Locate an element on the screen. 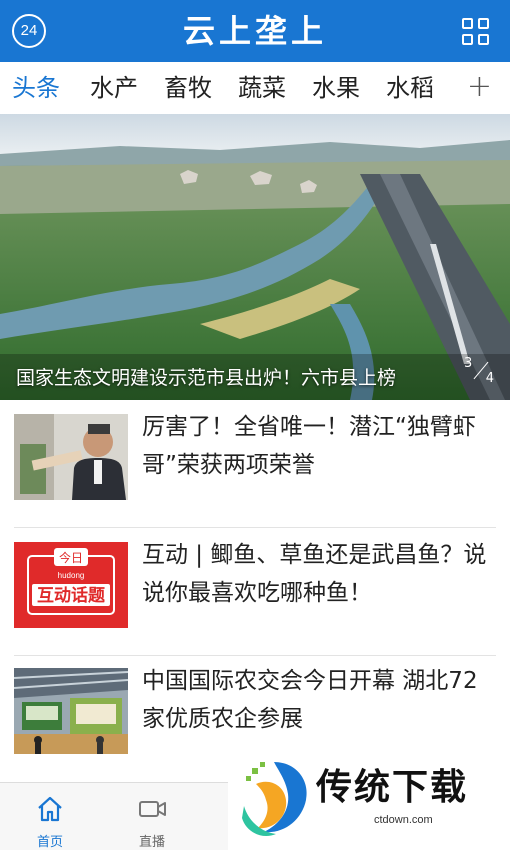  category-tabs: 头条 水产 畜牧 蔬菜 水果 水稻 + is located at coordinates (255, 88).